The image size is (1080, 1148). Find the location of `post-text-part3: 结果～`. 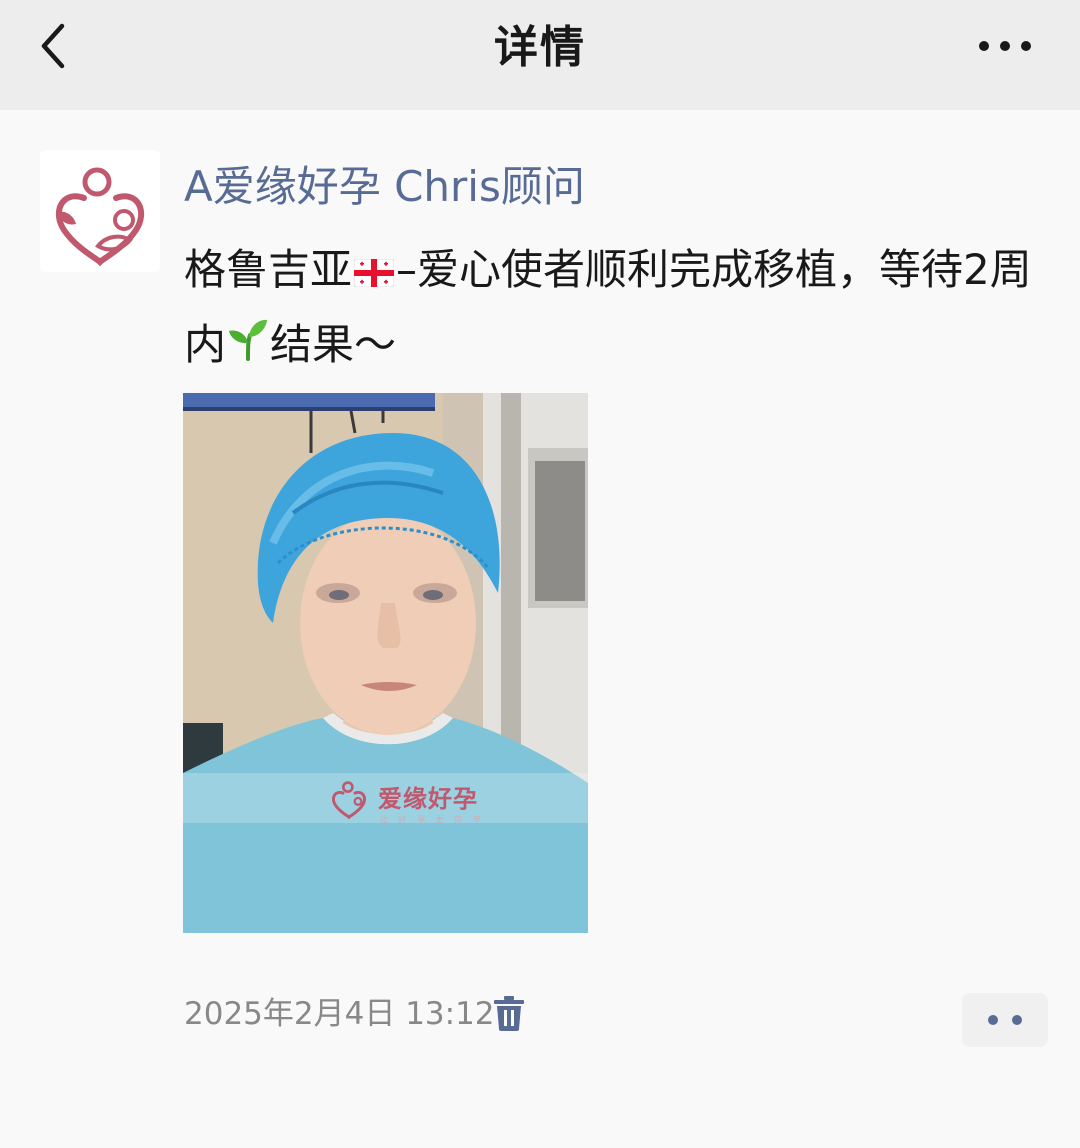

post-text-part3: 结果～ is located at coordinates (333, 344).